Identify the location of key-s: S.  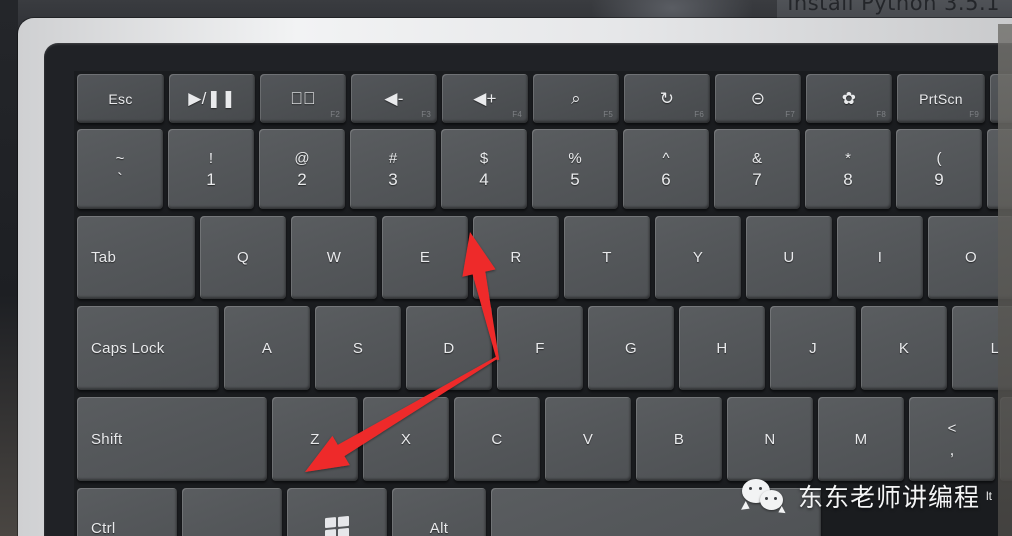
(358, 348).